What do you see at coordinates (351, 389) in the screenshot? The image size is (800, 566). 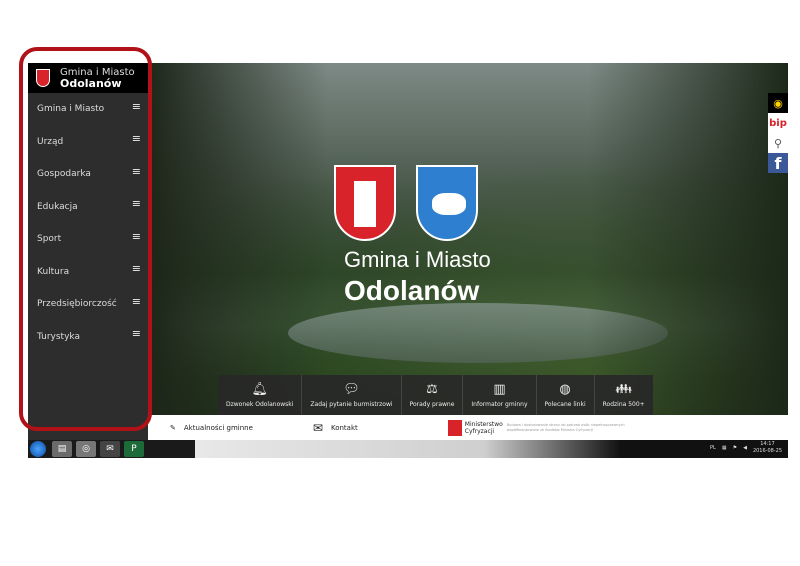 I see `chat-icon: 💬︎` at bounding box center [351, 389].